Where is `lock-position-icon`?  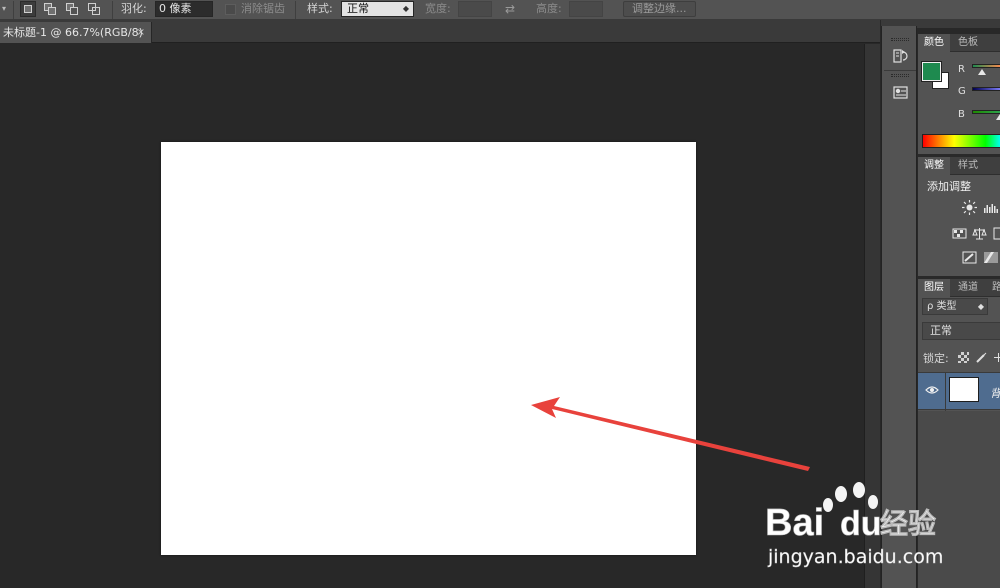
lock-position-icon is located at coordinates (996, 357).